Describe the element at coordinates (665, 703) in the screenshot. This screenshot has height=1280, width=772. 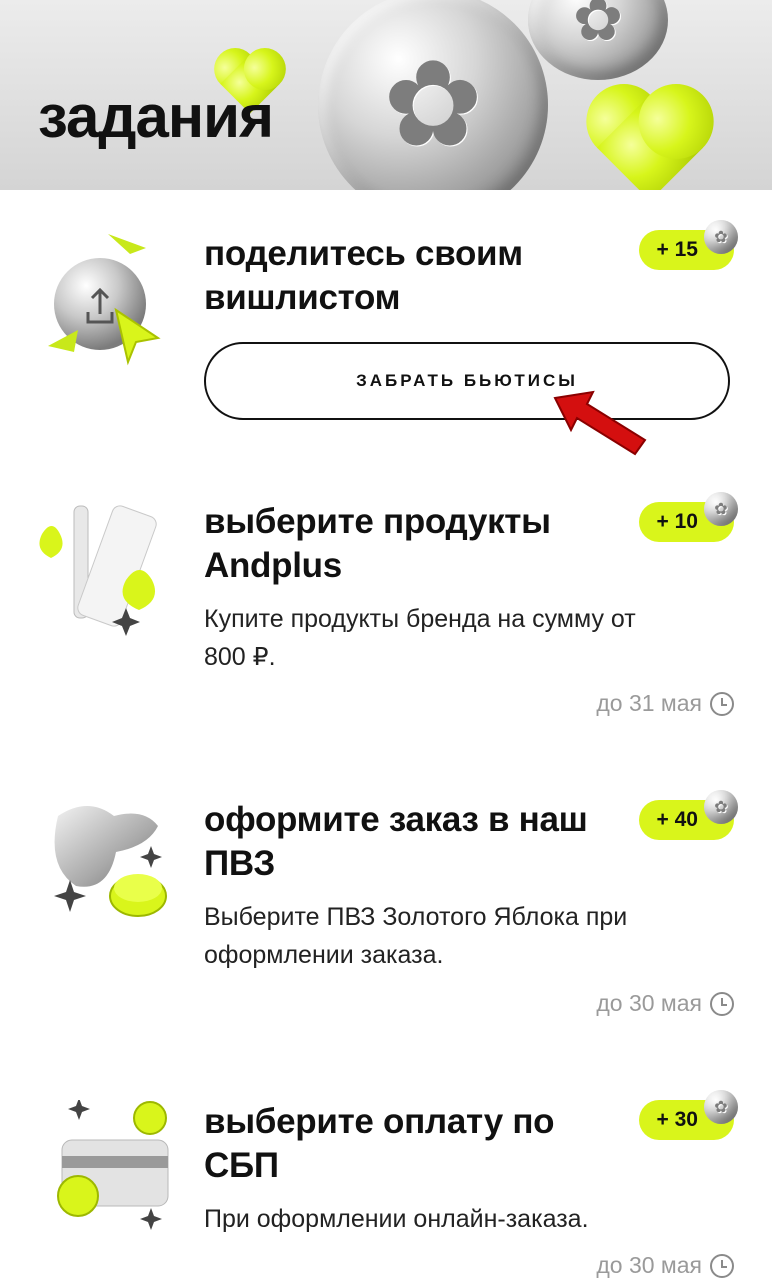
I see `task-deadline: до 31 мая` at that location.